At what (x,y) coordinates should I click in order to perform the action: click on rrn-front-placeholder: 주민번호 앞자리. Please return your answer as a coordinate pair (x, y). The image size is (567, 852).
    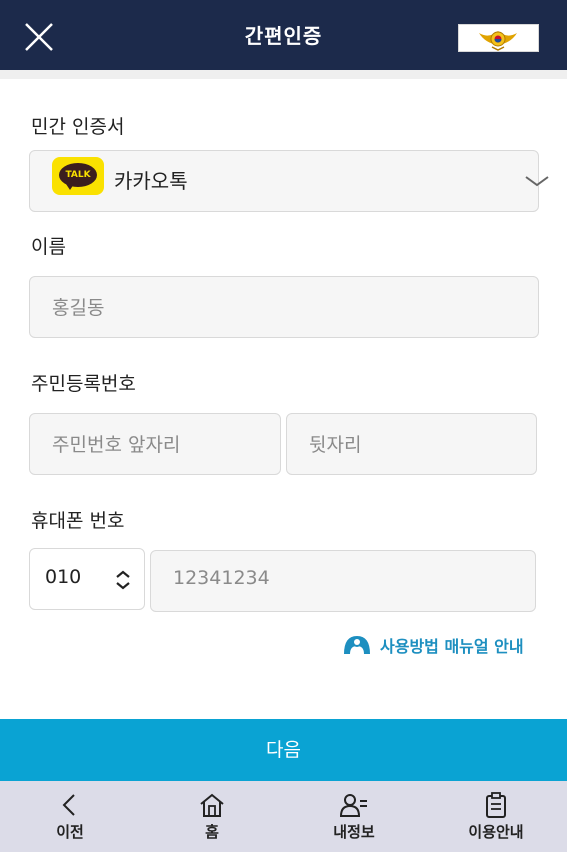
    Looking at the image, I should click on (116, 445).